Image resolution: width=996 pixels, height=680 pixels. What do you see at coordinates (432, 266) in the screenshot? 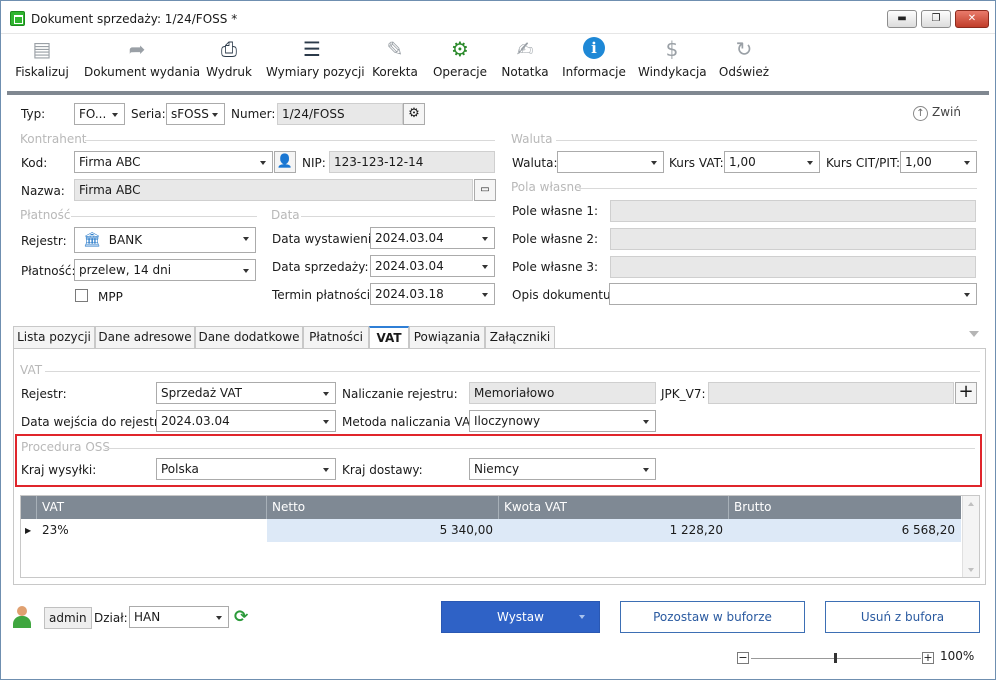
I see `data-sprzedazy-field: 2024.03.04` at bounding box center [432, 266].